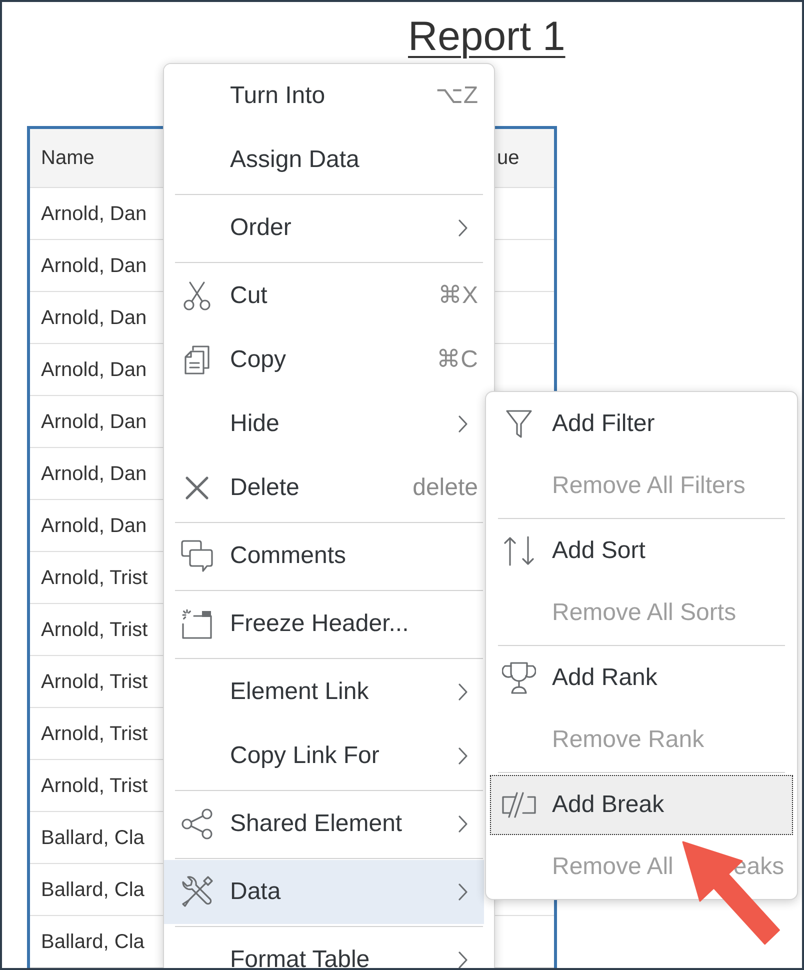 The width and height of the screenshot is (804, 970). What do you see at coordinates (197, 556) in the screenshot?
I see `comments-icon` at bounding box center [197, 556].